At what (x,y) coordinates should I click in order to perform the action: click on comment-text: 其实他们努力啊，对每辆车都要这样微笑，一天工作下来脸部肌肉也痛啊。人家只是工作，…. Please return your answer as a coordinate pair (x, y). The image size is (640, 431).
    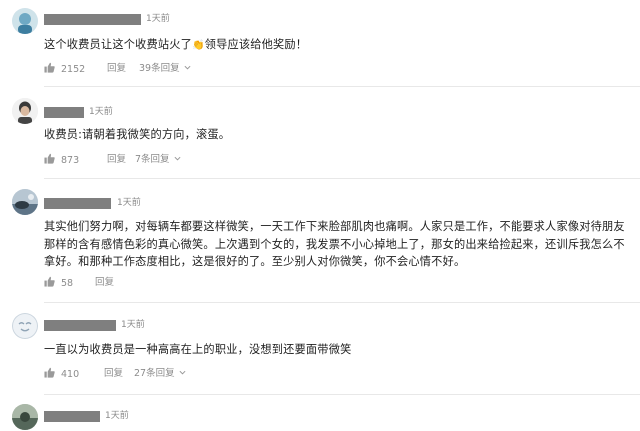
    Looking at the image, I should click on (334, 244).